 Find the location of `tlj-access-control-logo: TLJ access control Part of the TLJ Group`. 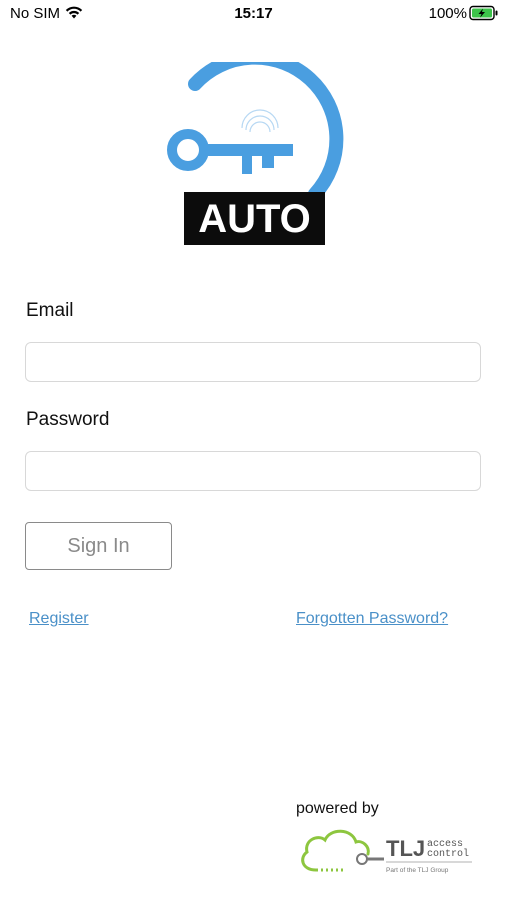

tlj-access-control-logo: TLJ access control Part of the TLJ Group is located at coordinates (386, 851).